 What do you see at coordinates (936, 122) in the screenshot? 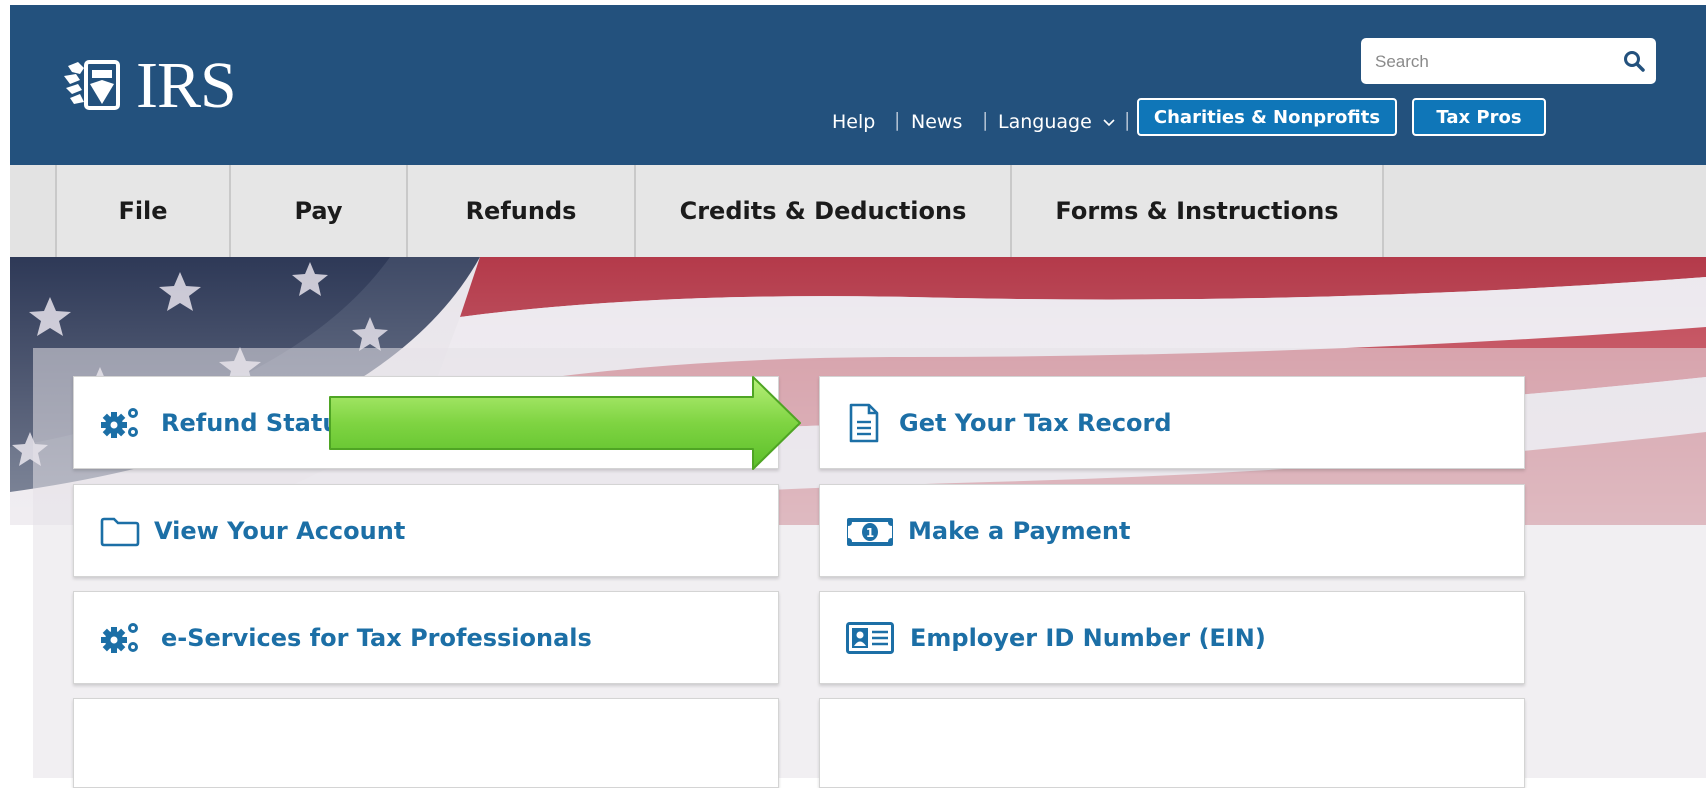
I see `news-link: News` at bounding box center [936, 122].